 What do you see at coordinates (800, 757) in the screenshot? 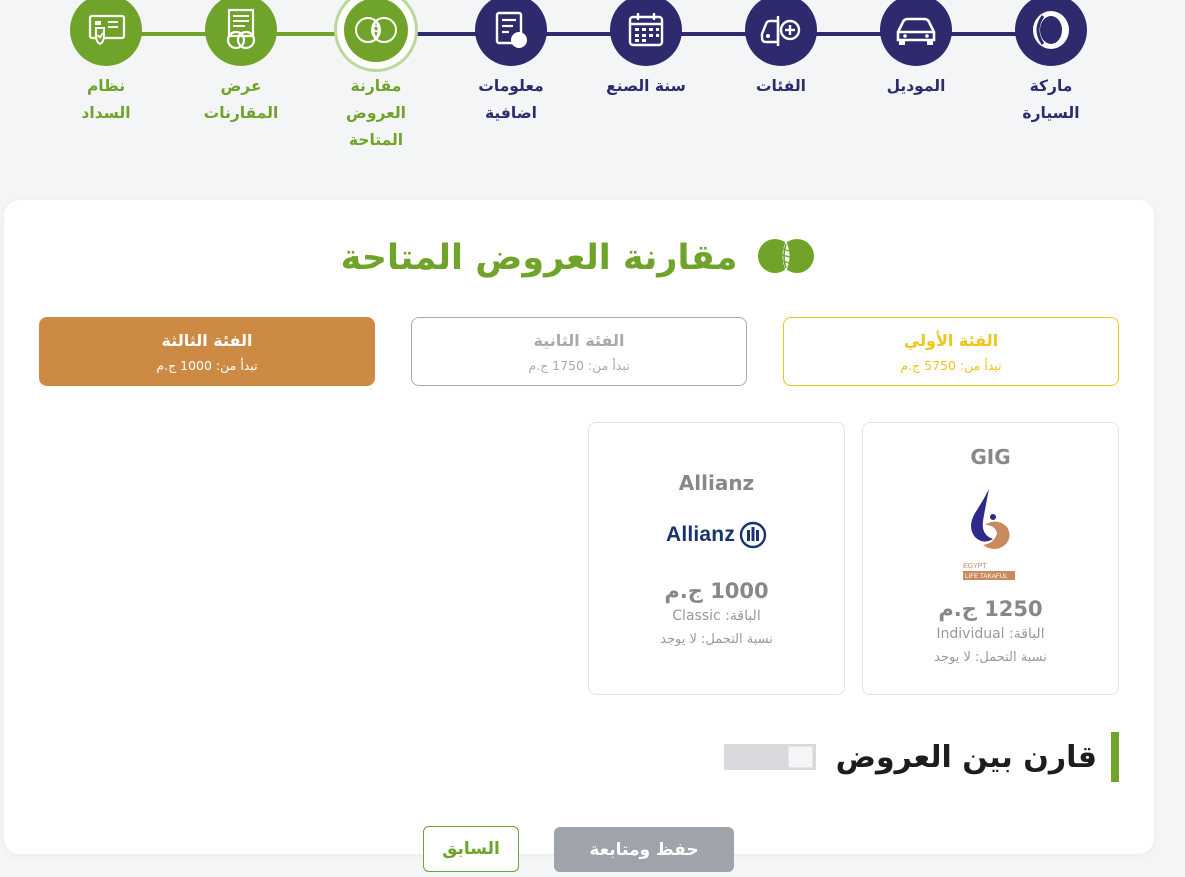
I see `toggle-knob` at bounding box center [800, 757].